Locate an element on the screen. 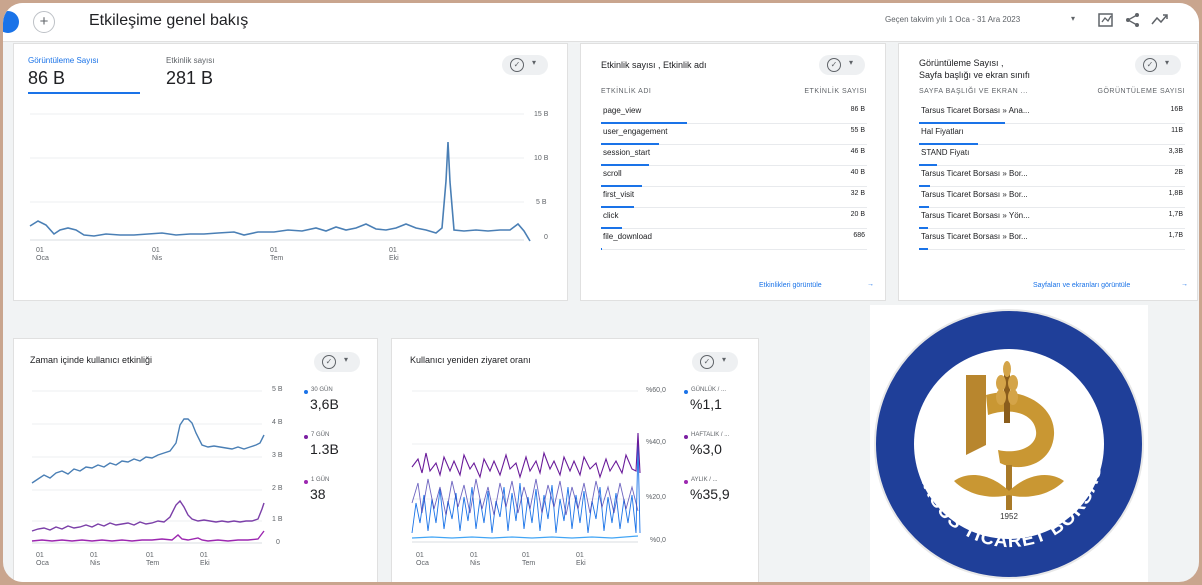 Image resolution: width=1202 pixels, height=585 pixels. analytics-logo-icon is located at coordinates (11, 22).